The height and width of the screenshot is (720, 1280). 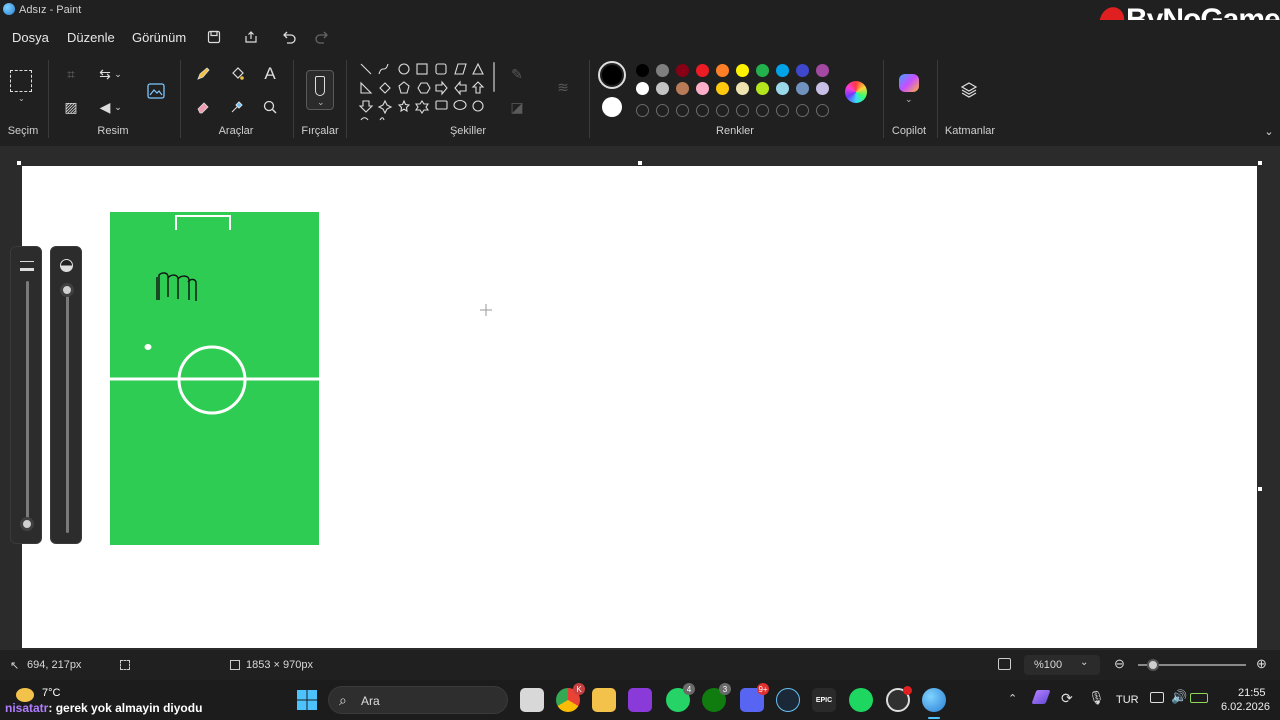 What do you see at coordinates (934, 700) in the screenshot?
I see `paint-taskbar-icon` at bounding box center [934, 700].